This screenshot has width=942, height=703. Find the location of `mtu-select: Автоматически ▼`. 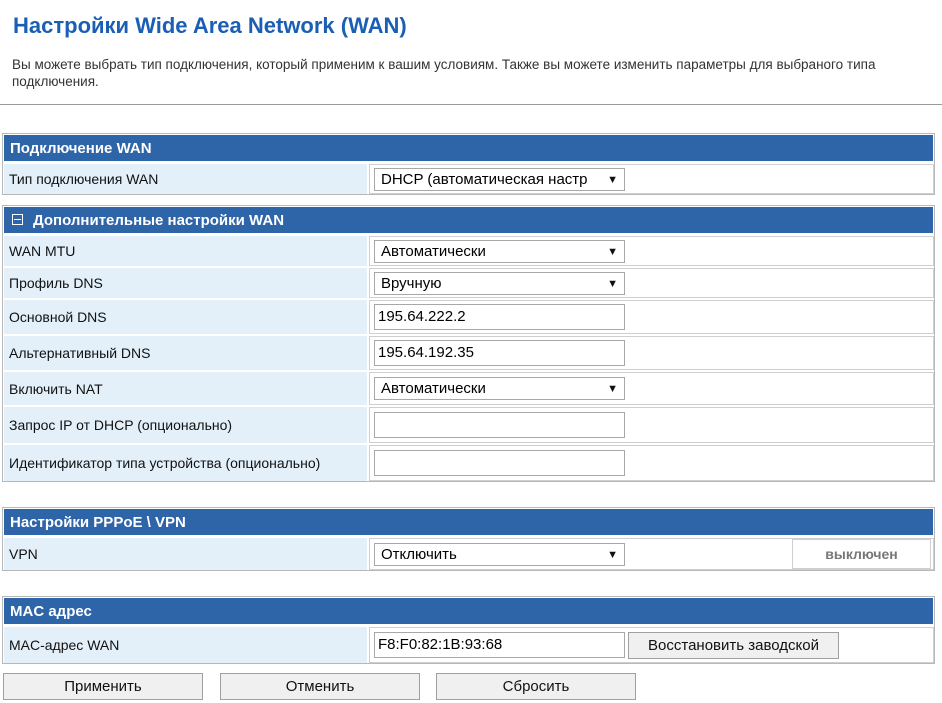

mtu-select: Автоматически ▼ is located at coordinates (499, 251).